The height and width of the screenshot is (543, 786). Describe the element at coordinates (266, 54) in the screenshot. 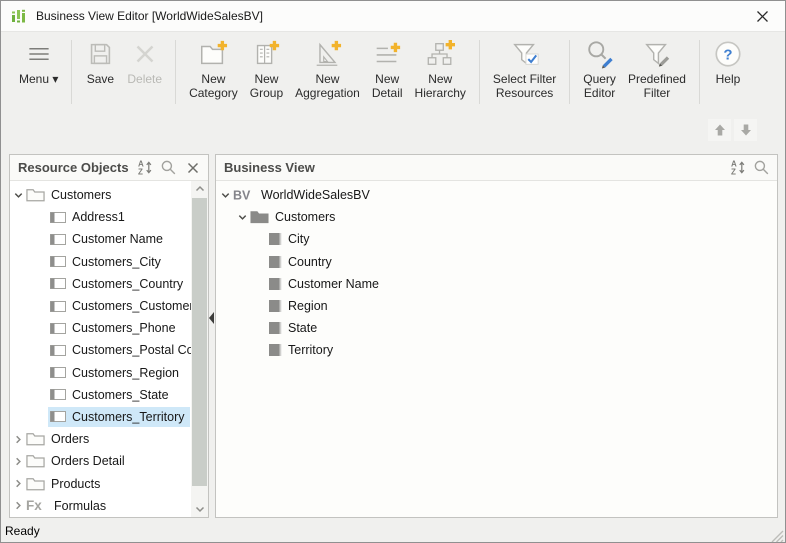

I see `group-plus-icon` at that location.